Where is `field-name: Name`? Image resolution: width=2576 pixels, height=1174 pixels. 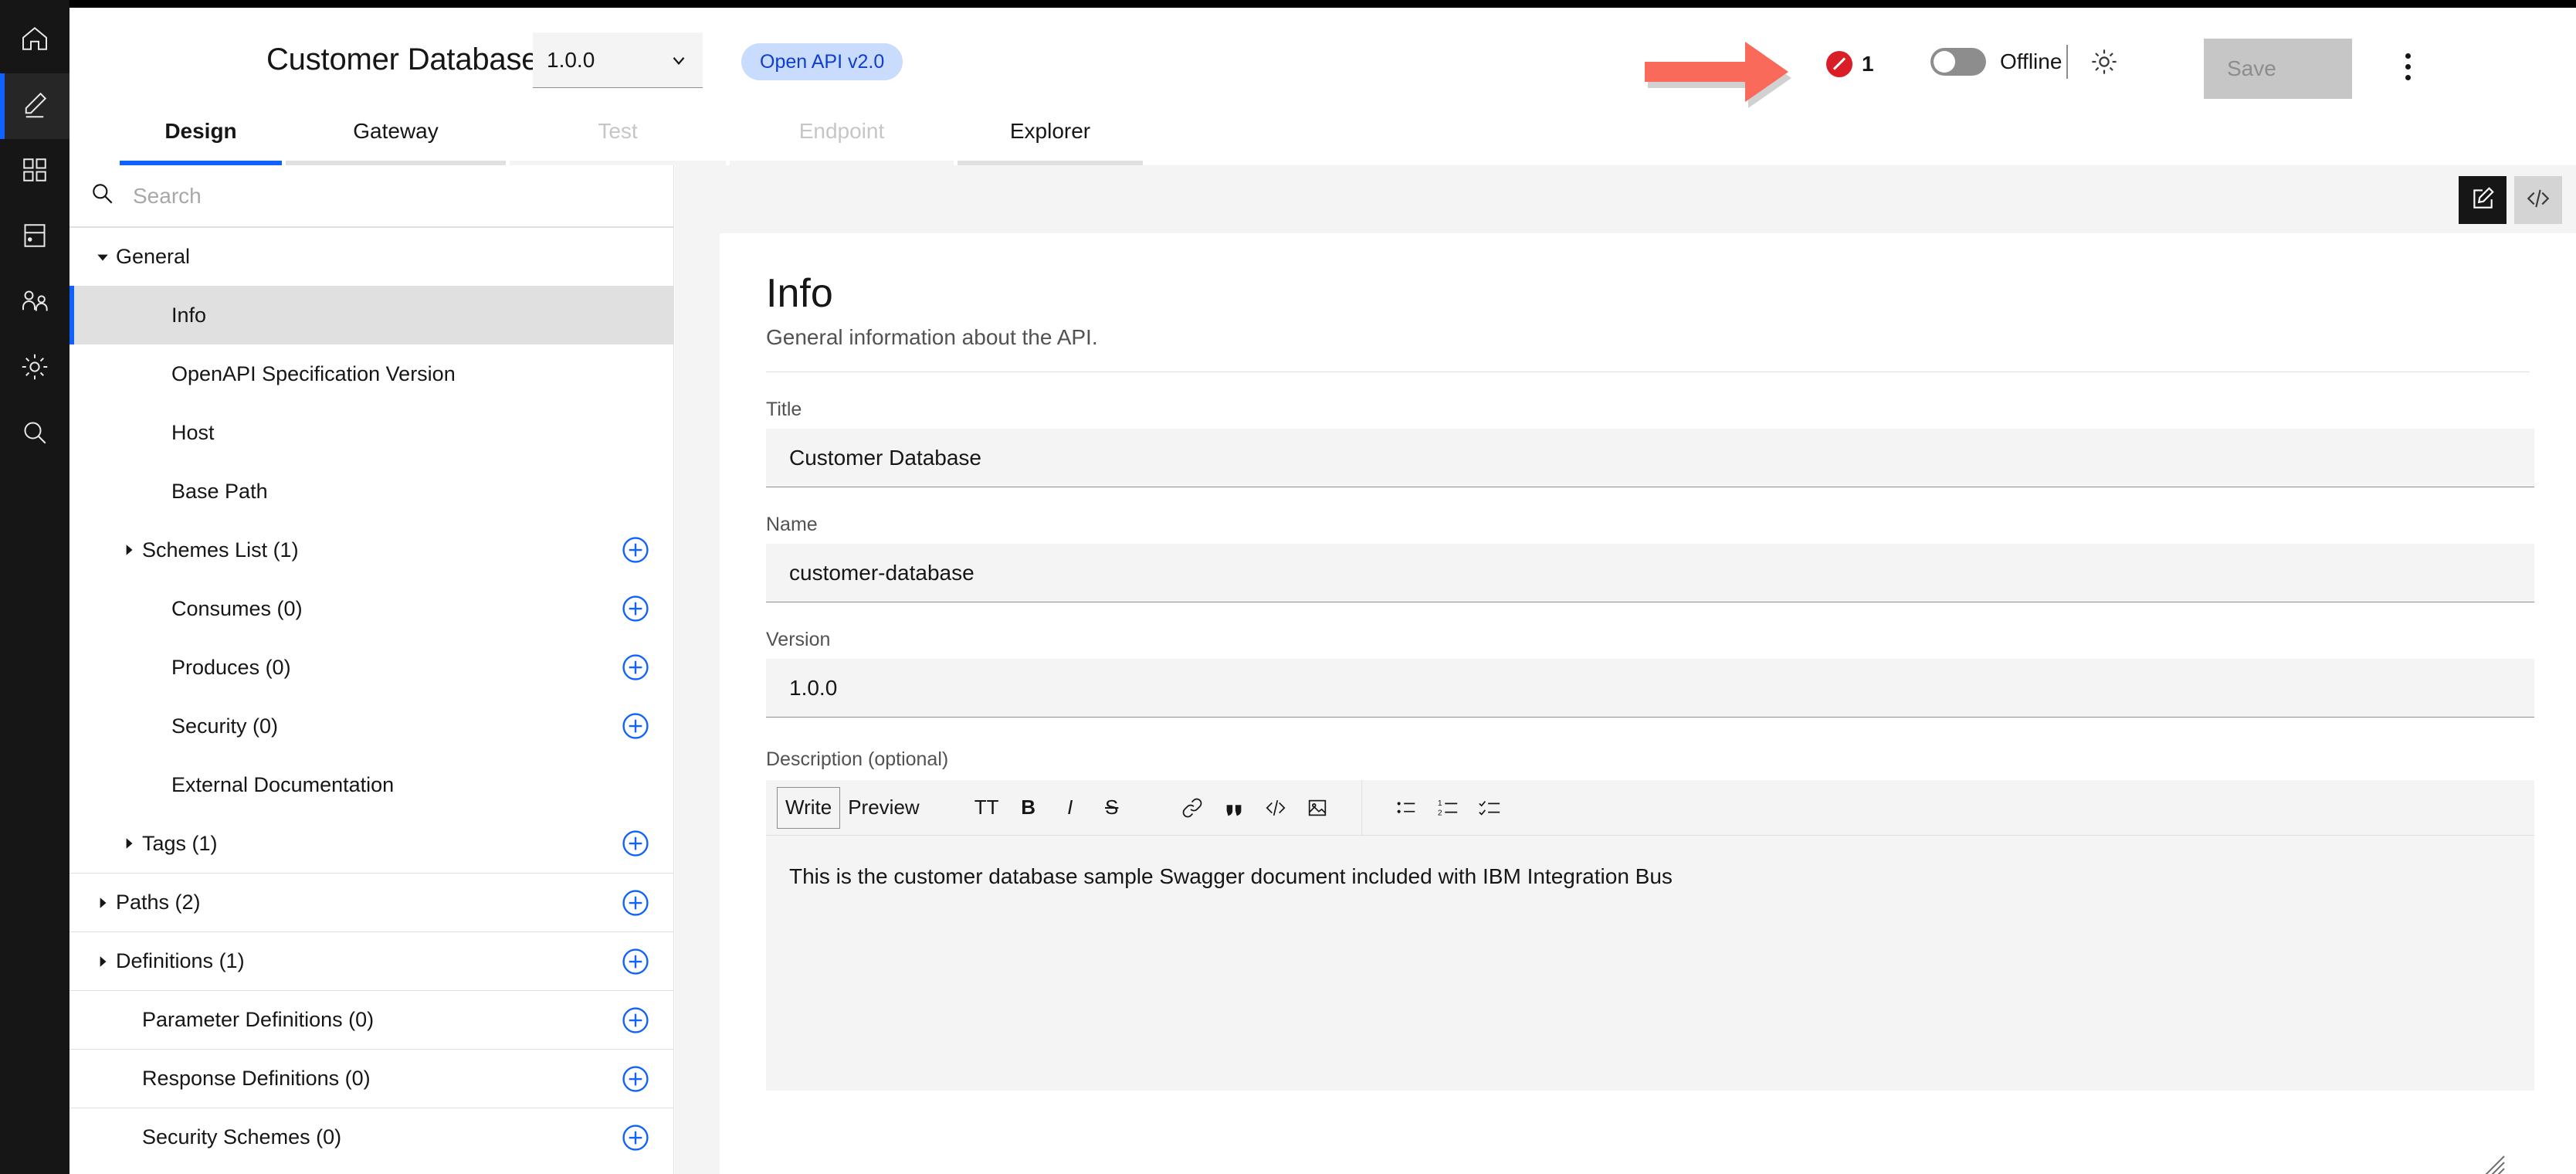 field-name: Name is located at coordinates (1650, 558).